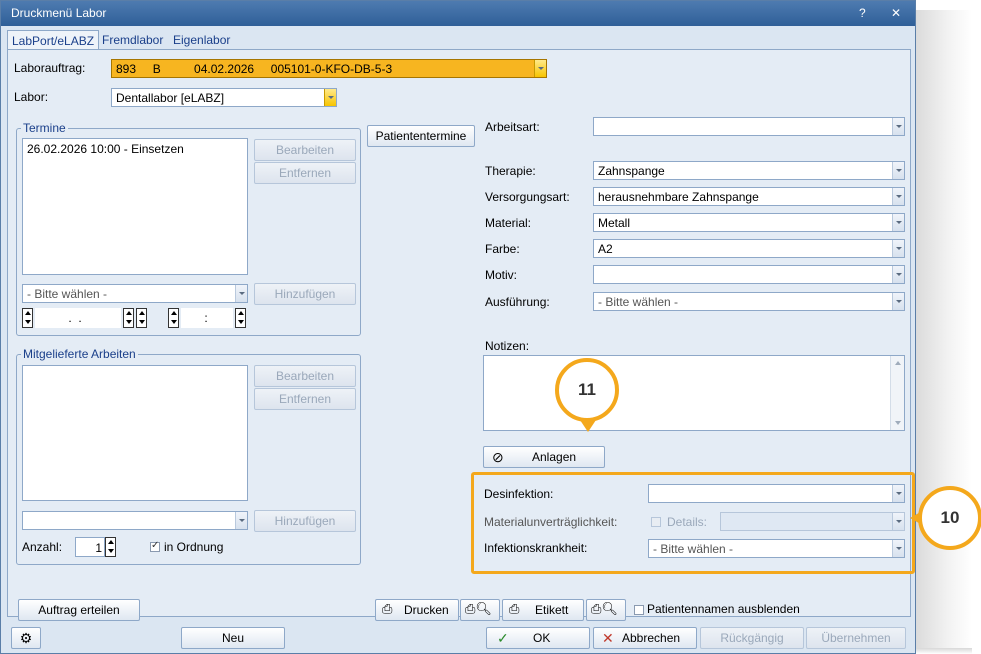 The height and width of the screenshot is (654, 981). Describe the element at coordinates (543, 610) in the screenshot. I see `etikett-button: ⎙ Etikett` at that location.